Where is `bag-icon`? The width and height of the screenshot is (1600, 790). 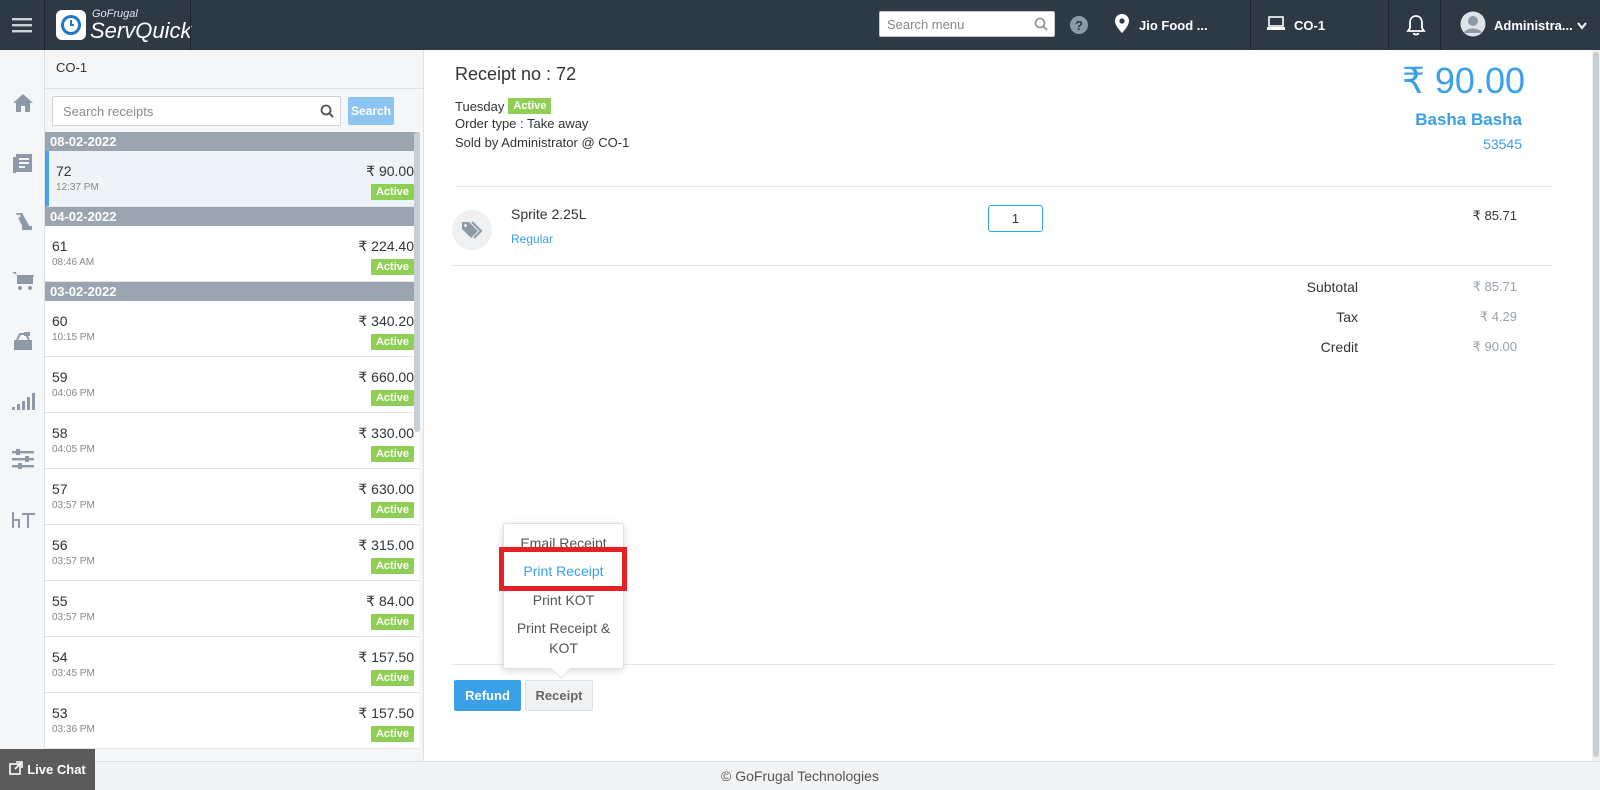 bag-icon is located at coordinates (22, 220).